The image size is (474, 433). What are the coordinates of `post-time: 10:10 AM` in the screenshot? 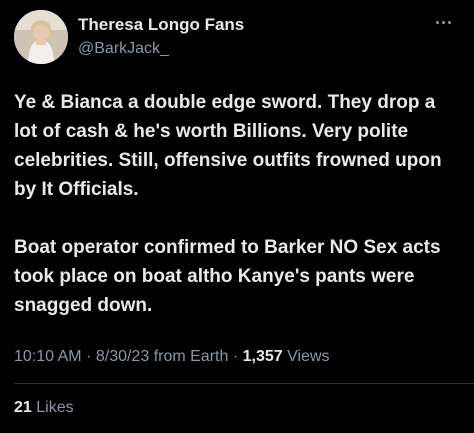 It's located at (48, 356).